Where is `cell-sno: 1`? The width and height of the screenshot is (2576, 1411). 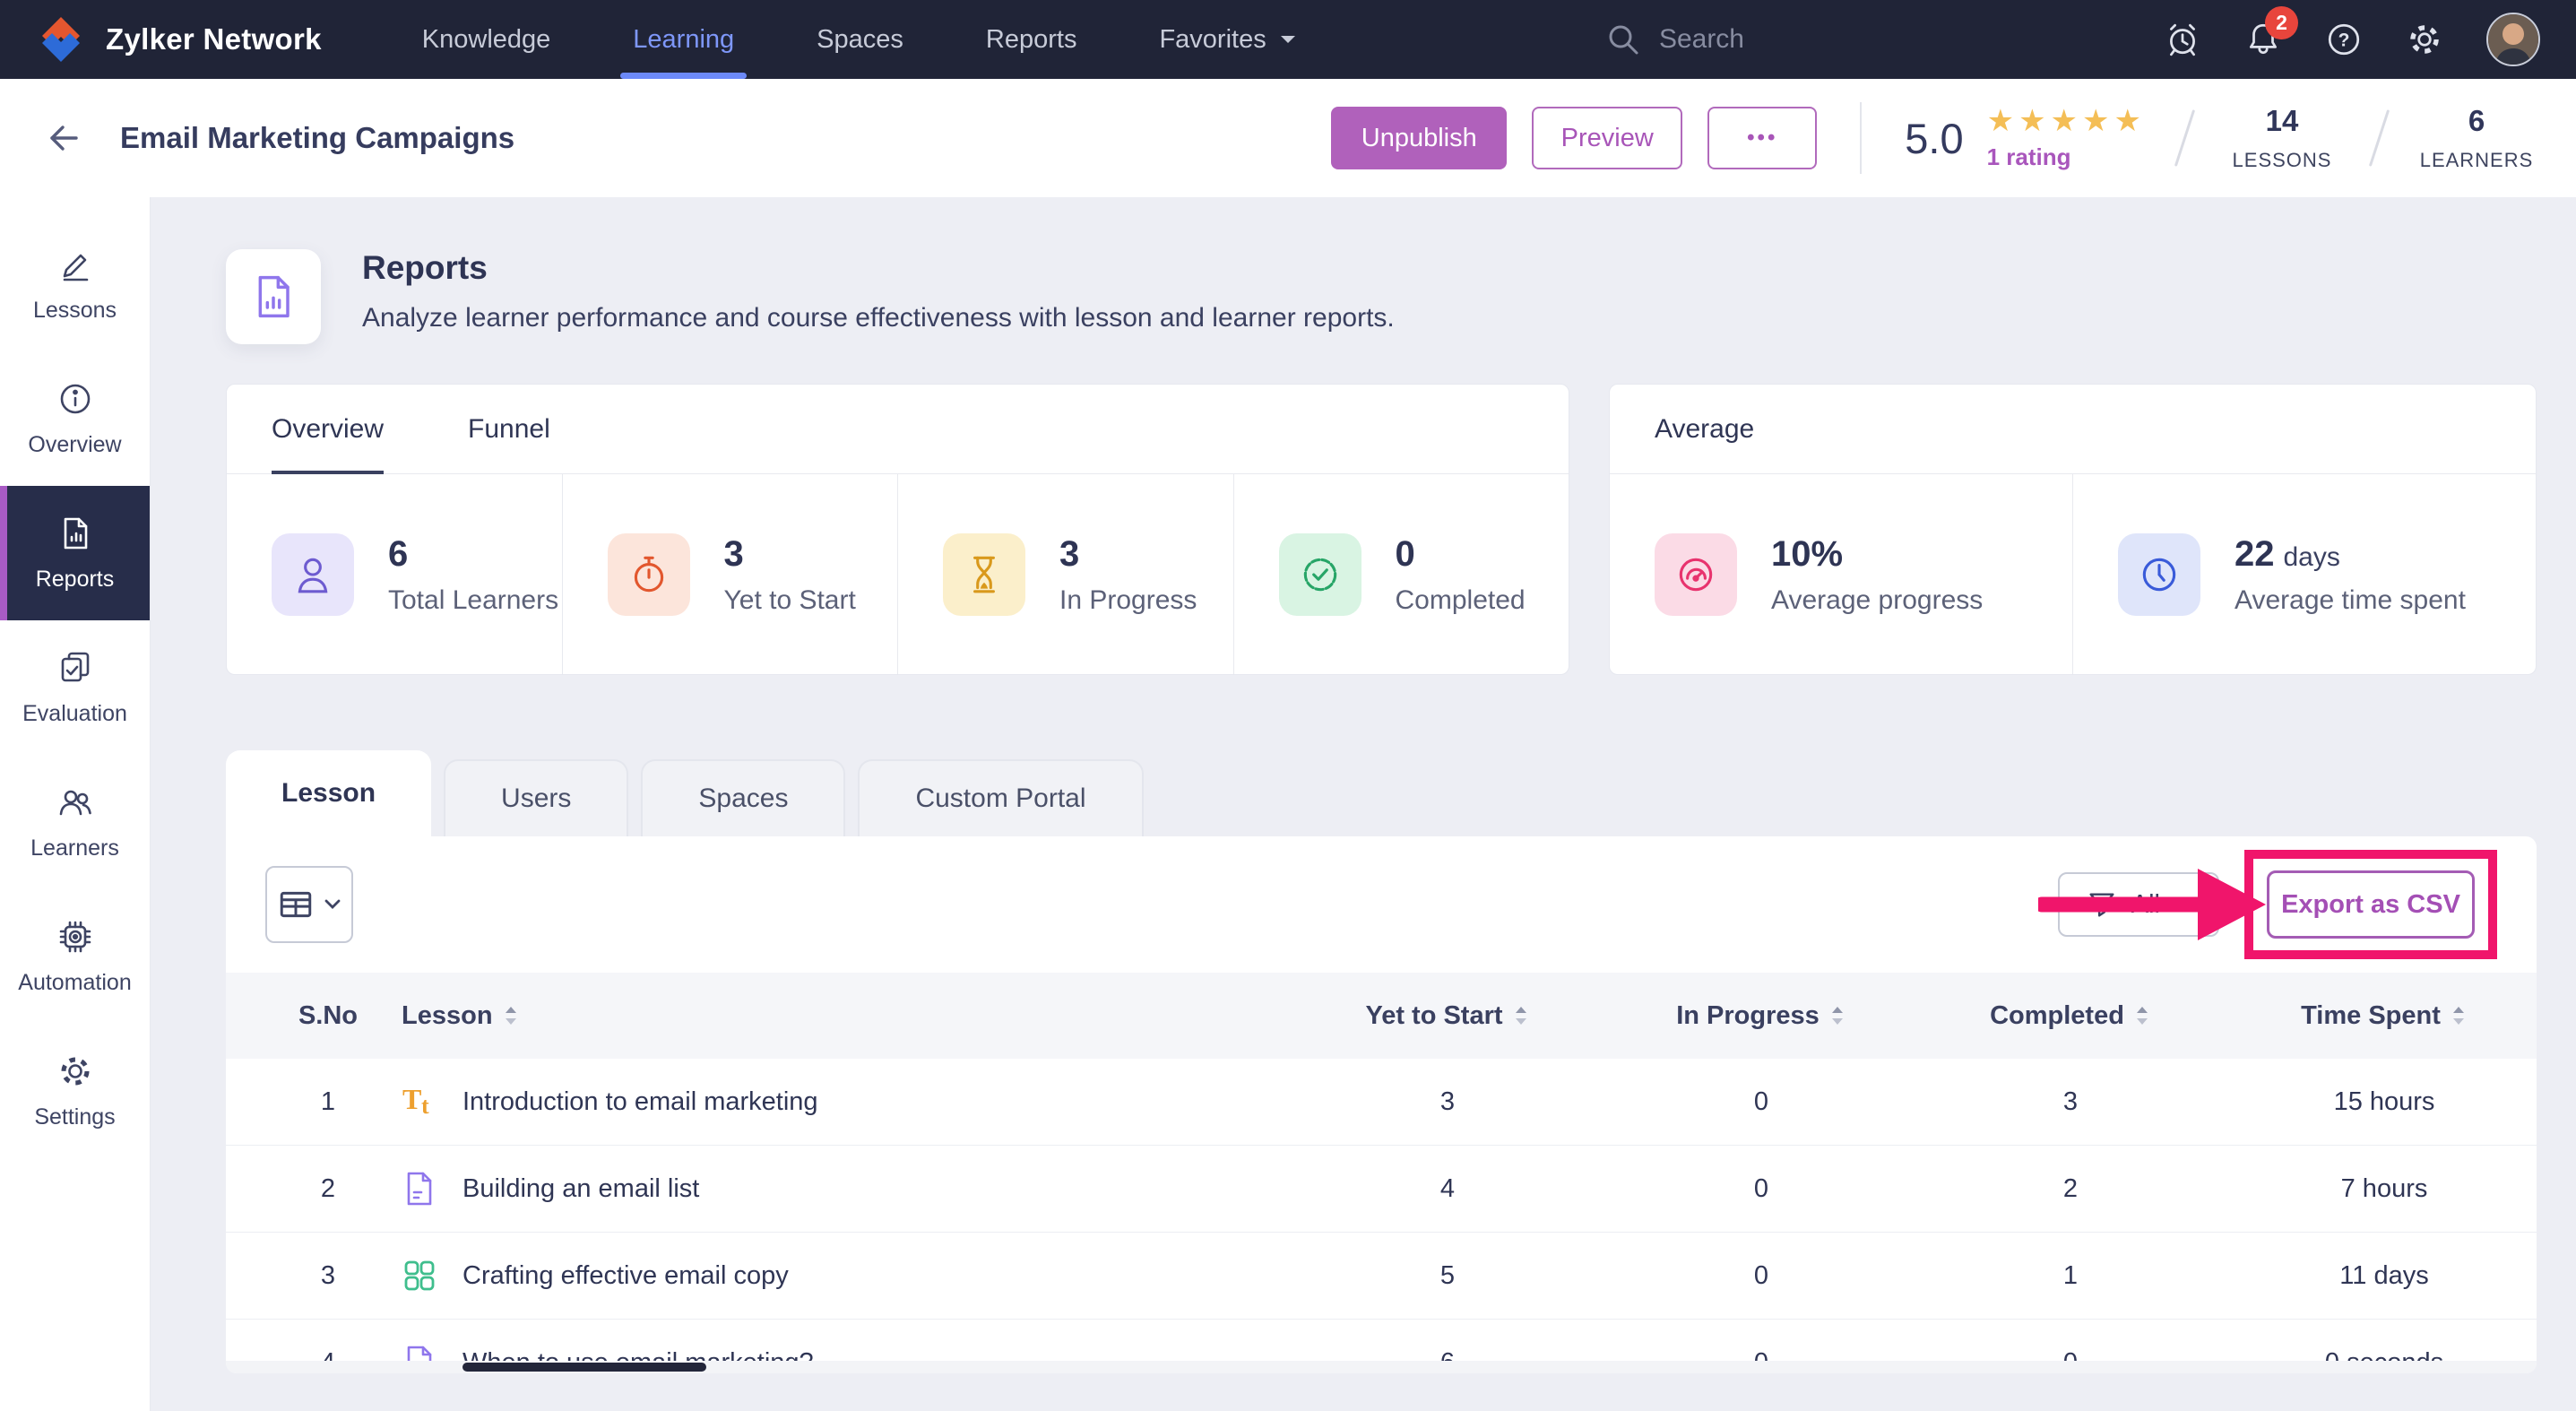
cell-sno: 1 is located at coordinates (328, 1101).